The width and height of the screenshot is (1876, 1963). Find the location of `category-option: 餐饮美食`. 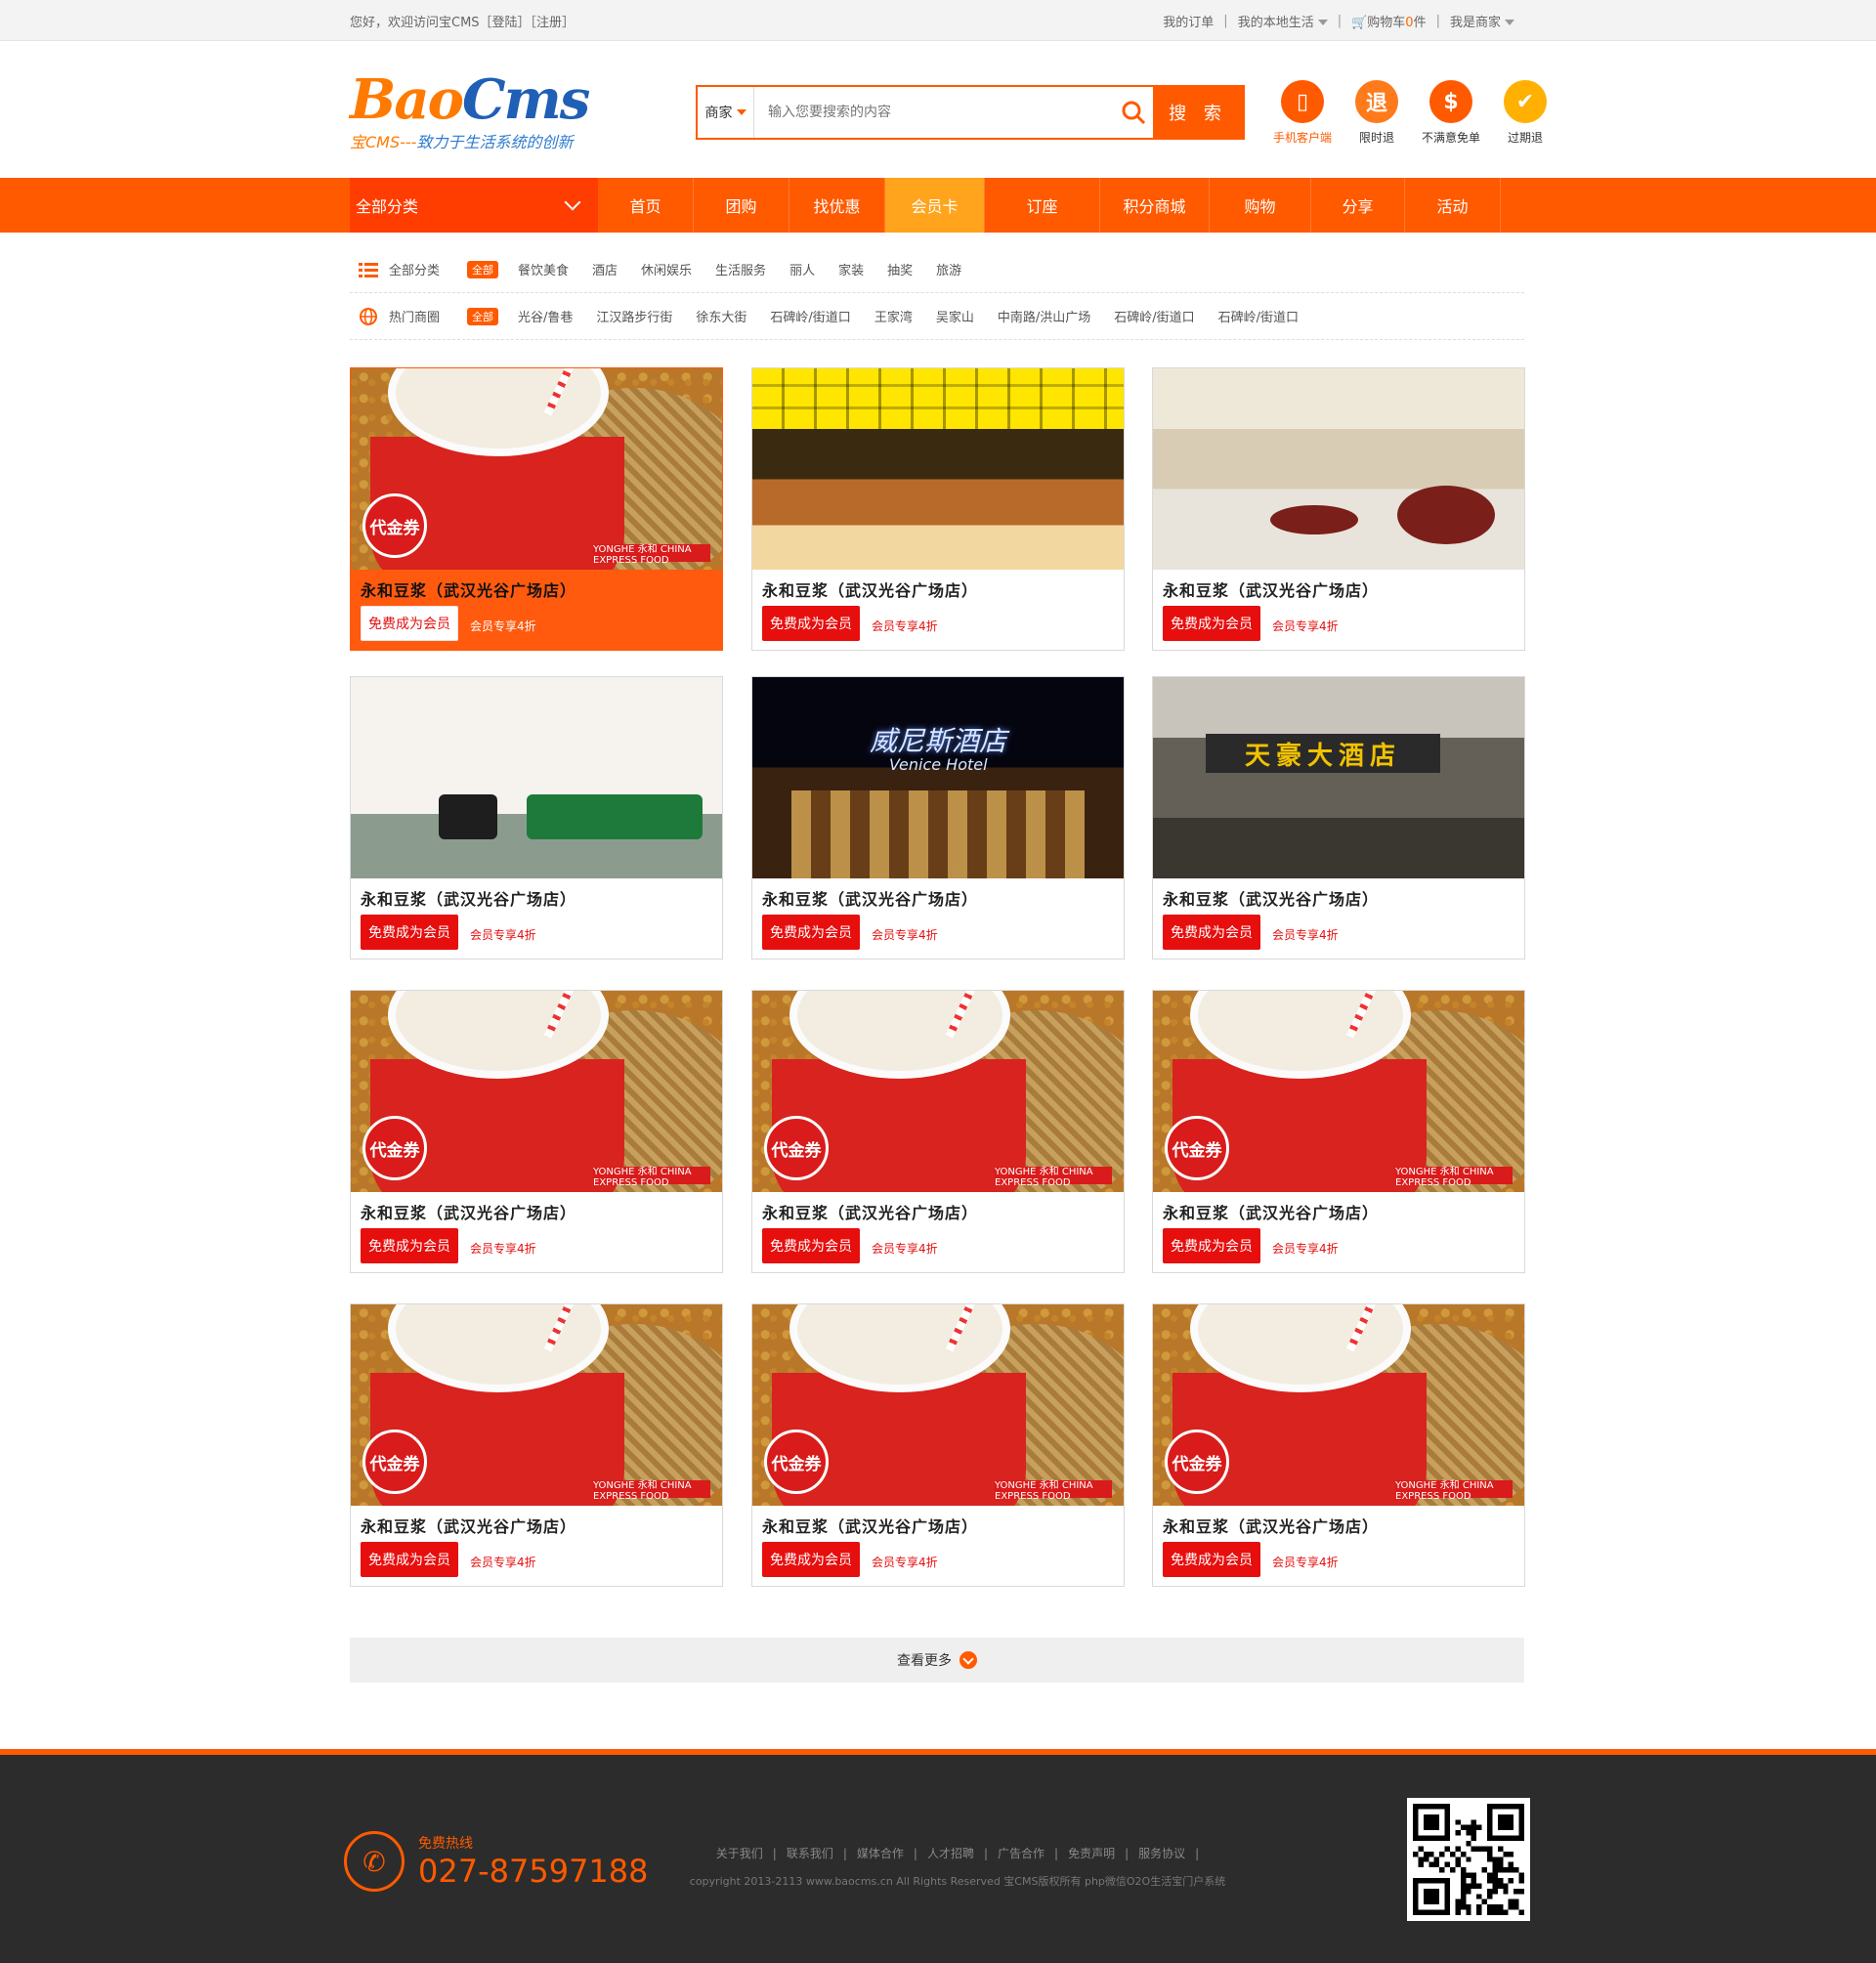

category-option: 餐饮美食 is located at coordinates (543, 269).